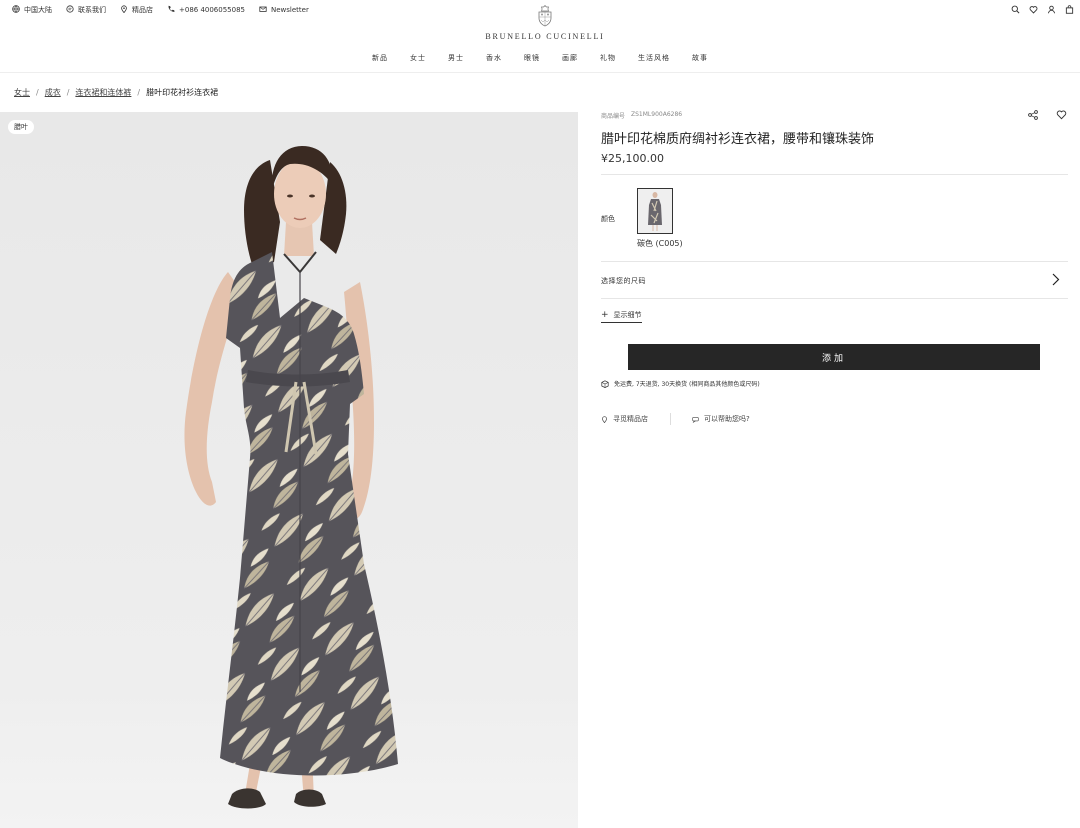 The height and width of the screenshot is (828, 1080). I want to click on find-store-link: 寻觅精品店, so click(624, 419).